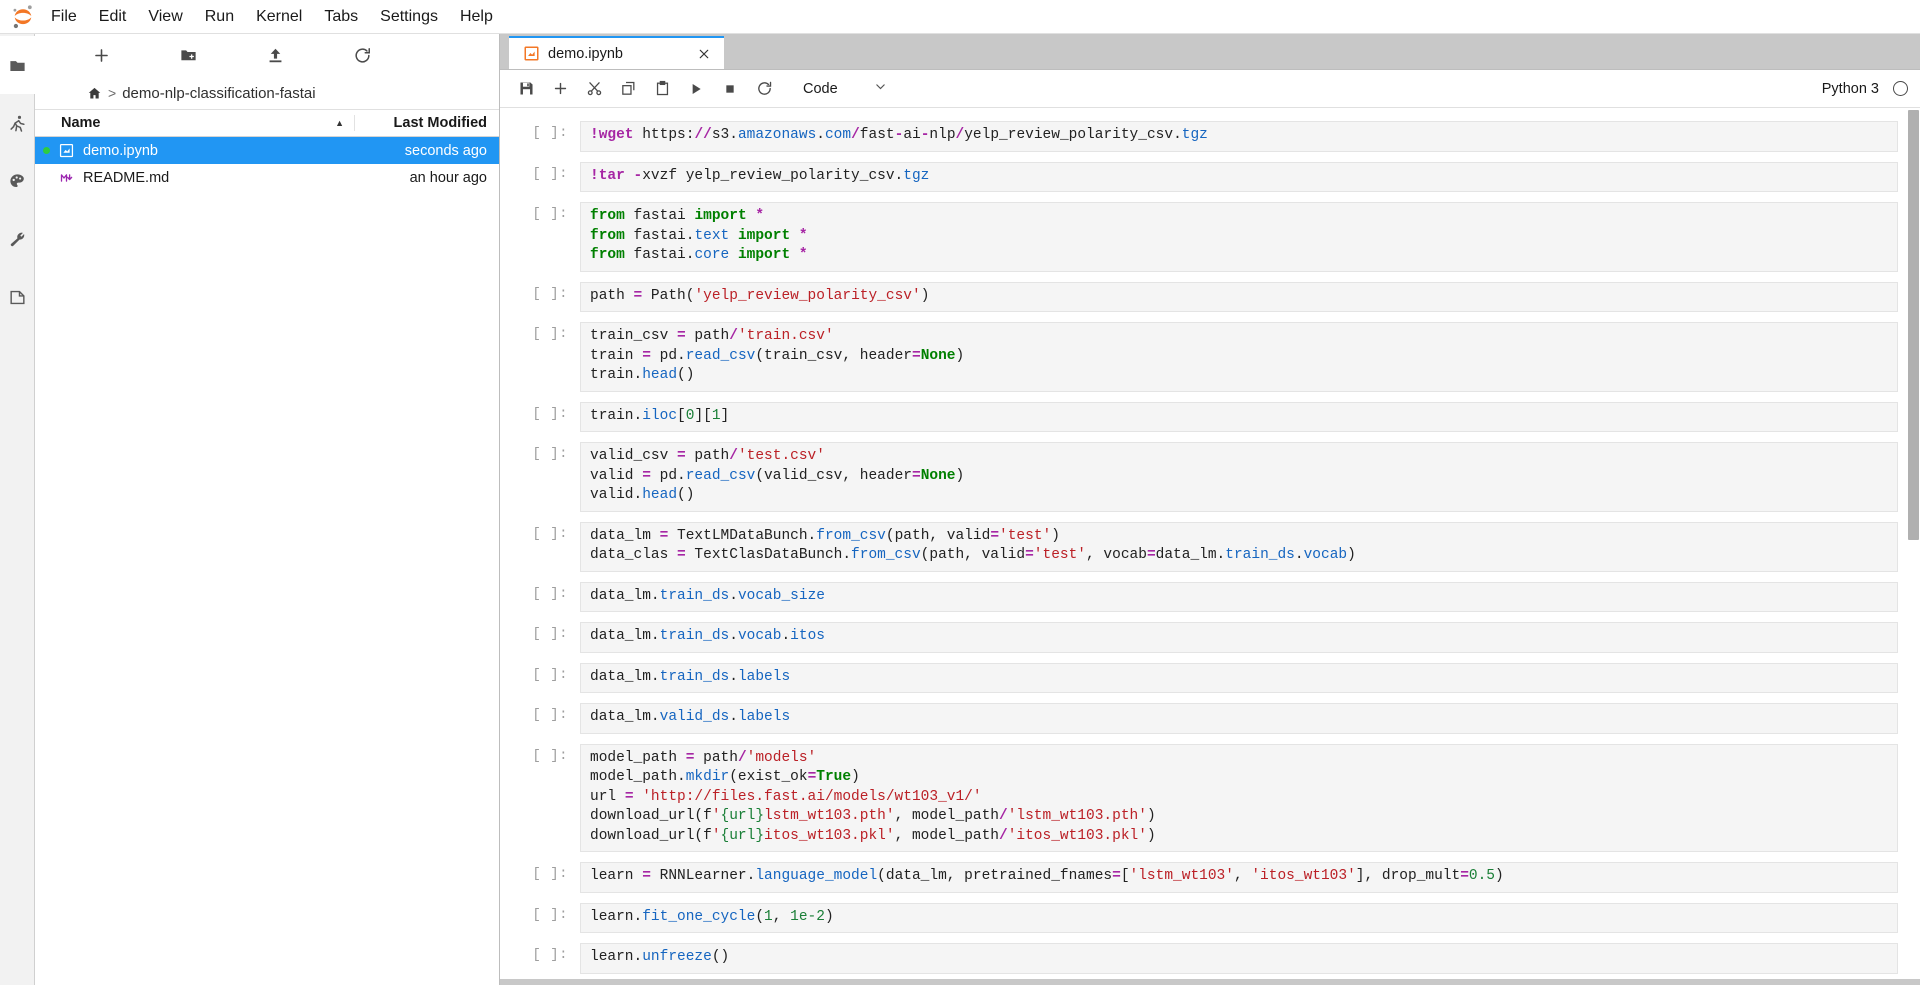 This screenshot has width=1920, height=985. Describe the element at coordinates (690, 676) in the screenshot. I see `cell-source: data_lm.train_ds.labels` at that location.